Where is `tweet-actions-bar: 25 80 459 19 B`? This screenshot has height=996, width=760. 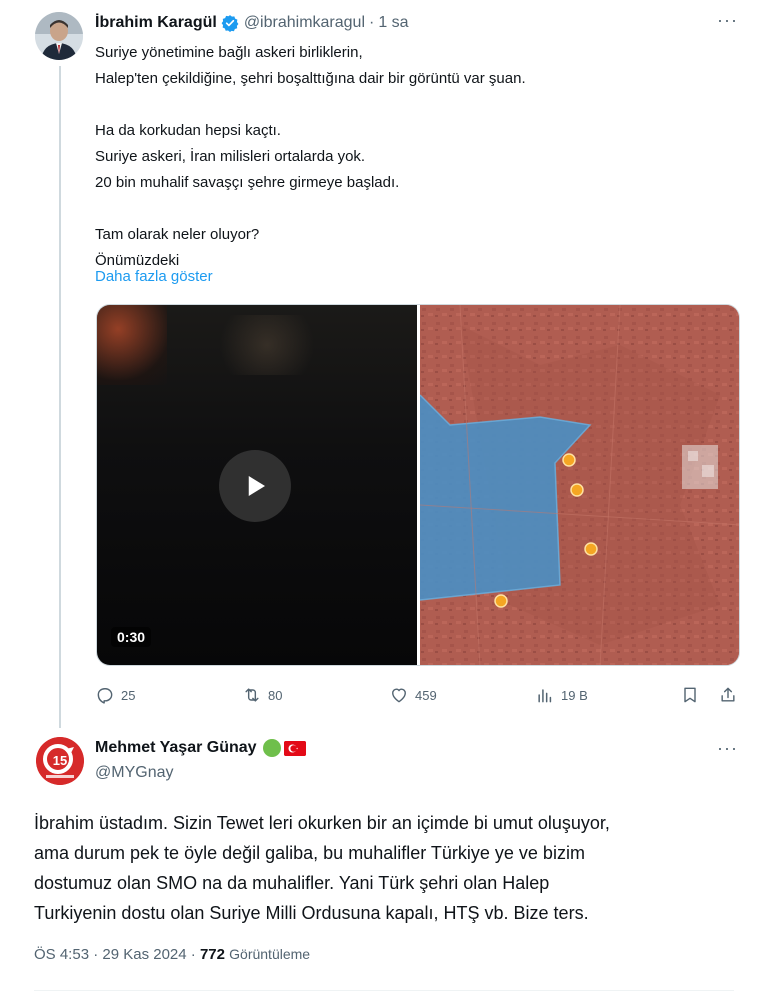 tweet-actions-bar: 25 80 459 19 B is located at coordinates (380, 695).